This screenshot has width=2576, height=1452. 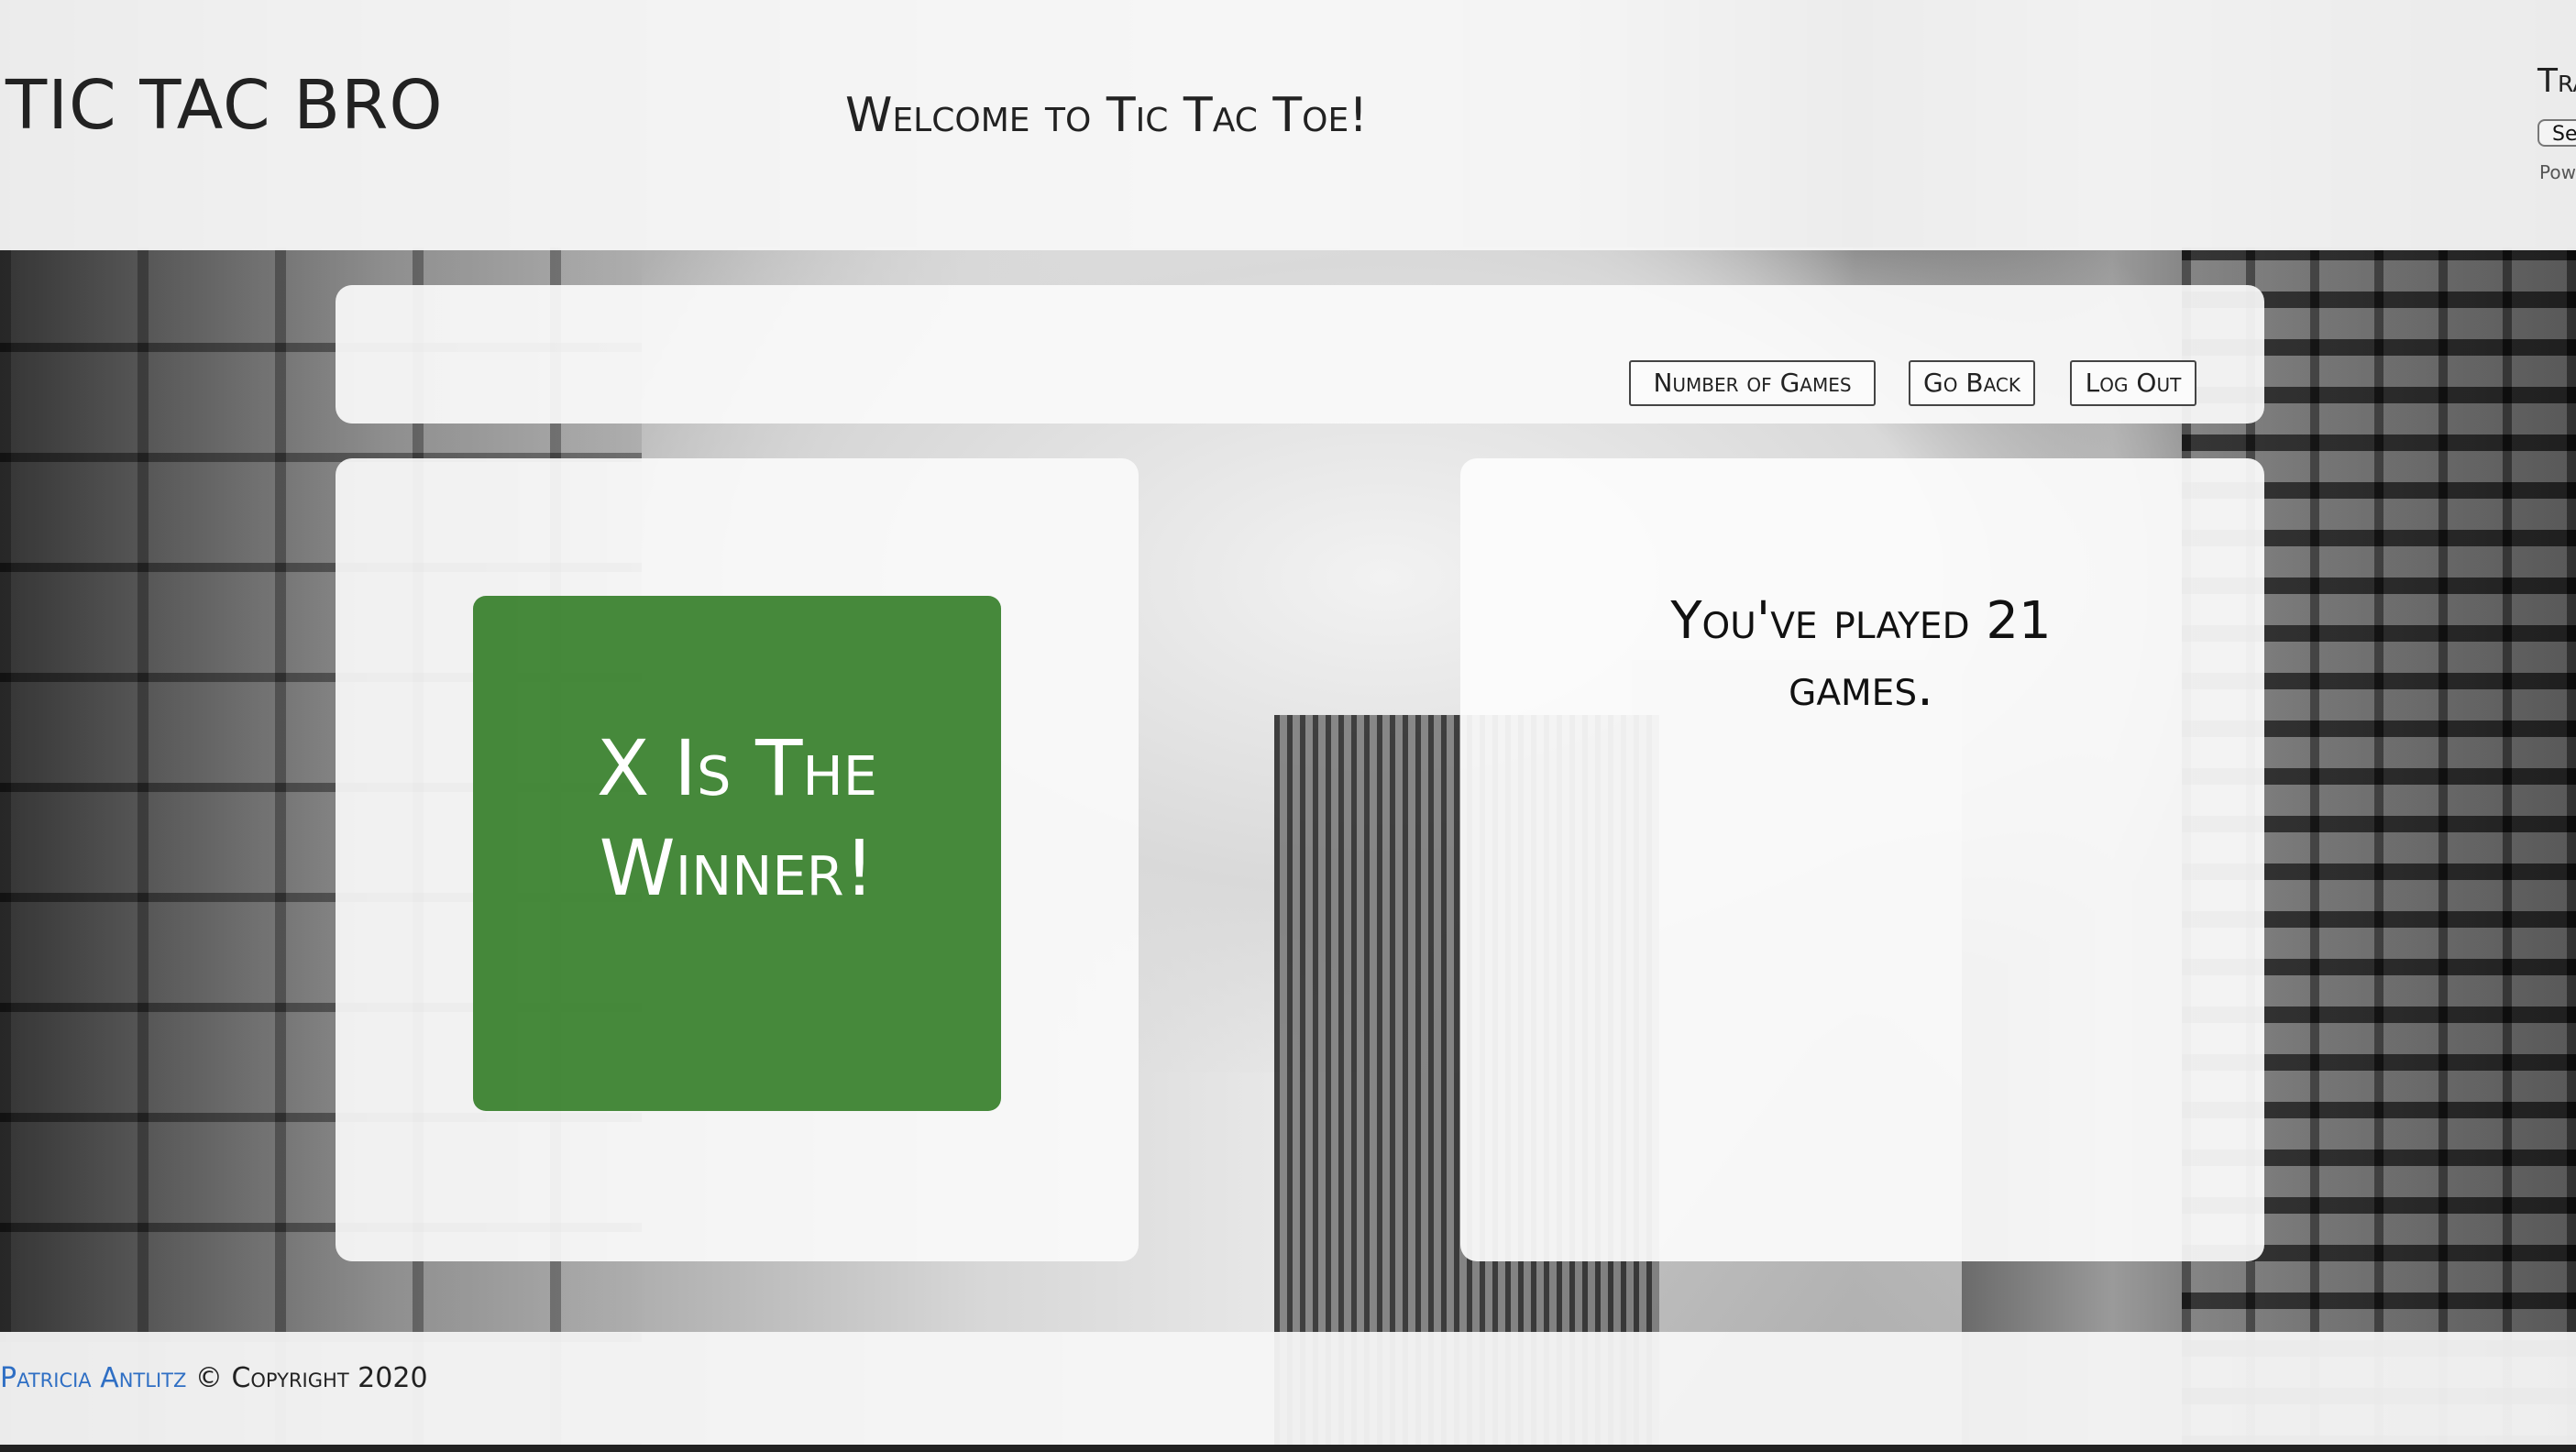 I want to click on copyright-line: Patricia Antlitz © Copyright 2020, so click(x=214, y=1378).